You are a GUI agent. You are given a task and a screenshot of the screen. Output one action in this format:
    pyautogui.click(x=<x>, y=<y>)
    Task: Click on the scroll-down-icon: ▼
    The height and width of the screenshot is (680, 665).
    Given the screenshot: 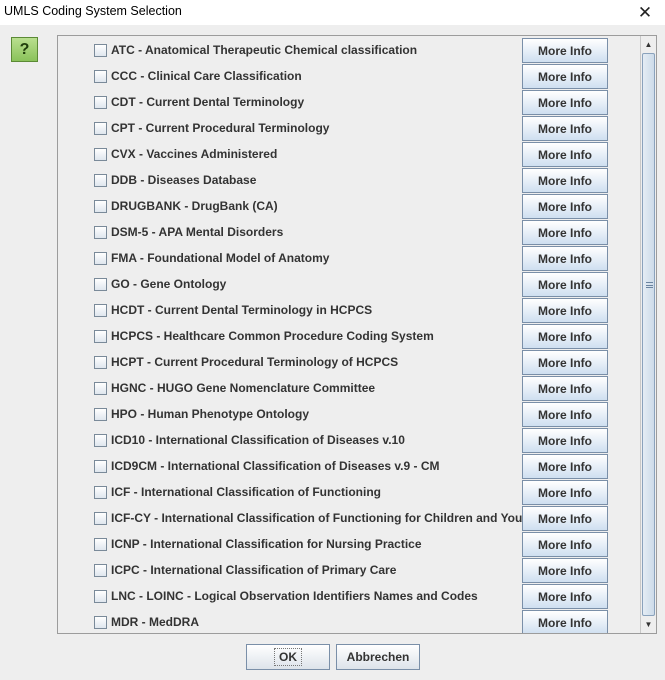 What is the action you would take?
    pyautogui.click(x=648, y=624)
    